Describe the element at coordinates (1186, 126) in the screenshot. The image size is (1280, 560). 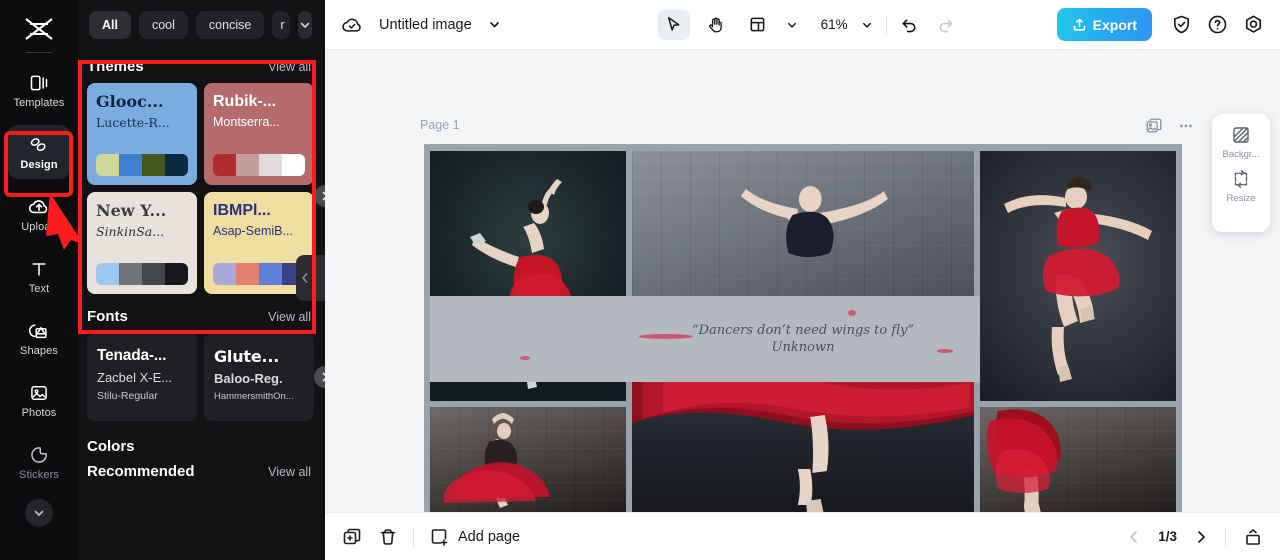
I see `more-dots-icon` at that location.